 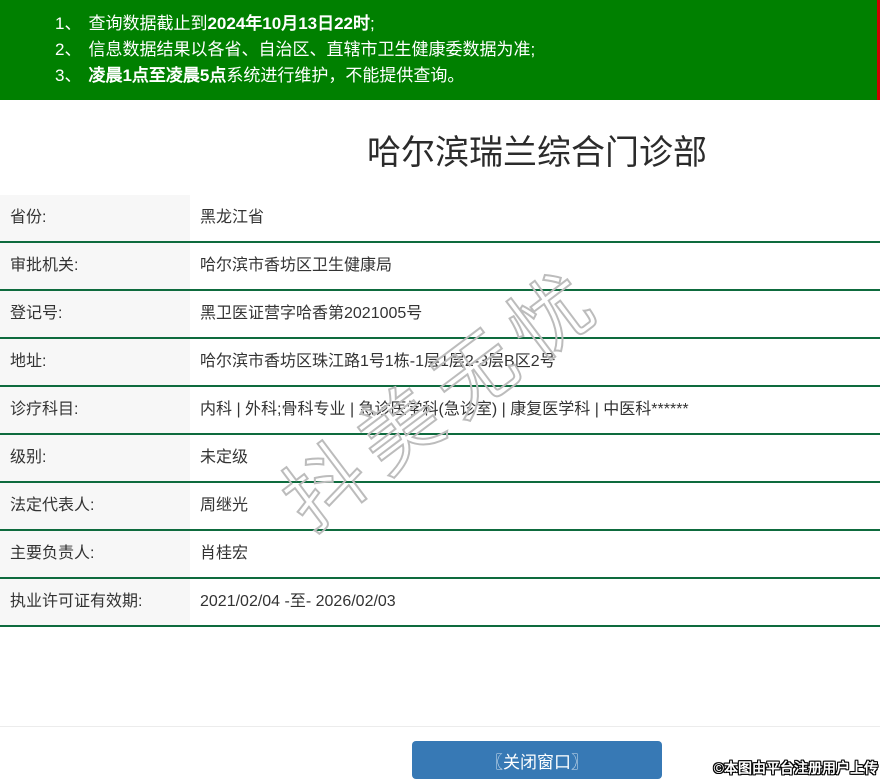 I want to click on table-row: 地址: 哈尔滨市香坊区珠江路1号1栋-1层1层2-3层B区2号, so click(x=440, y=362).